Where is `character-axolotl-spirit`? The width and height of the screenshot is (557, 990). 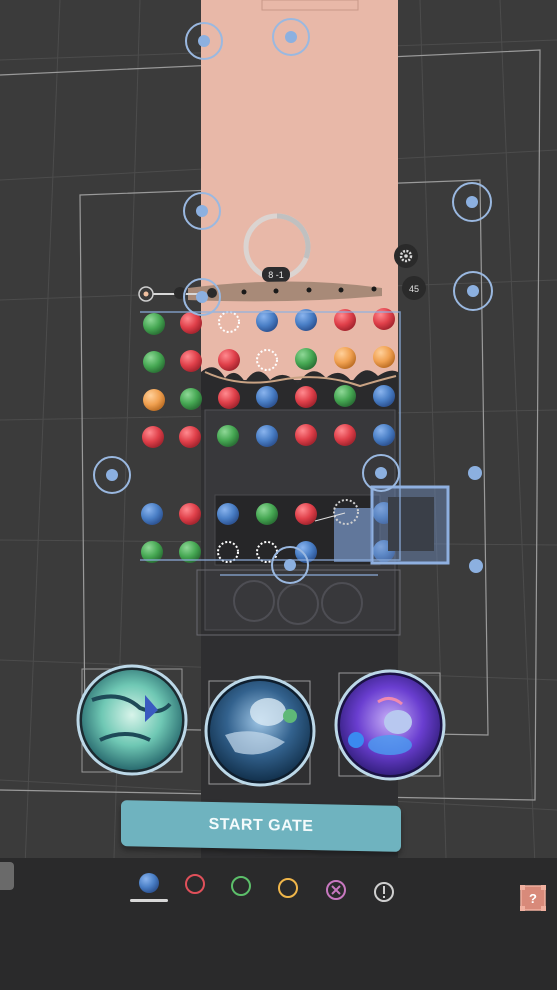 character-axolotl-spirit is located at coordinates (390, 725).